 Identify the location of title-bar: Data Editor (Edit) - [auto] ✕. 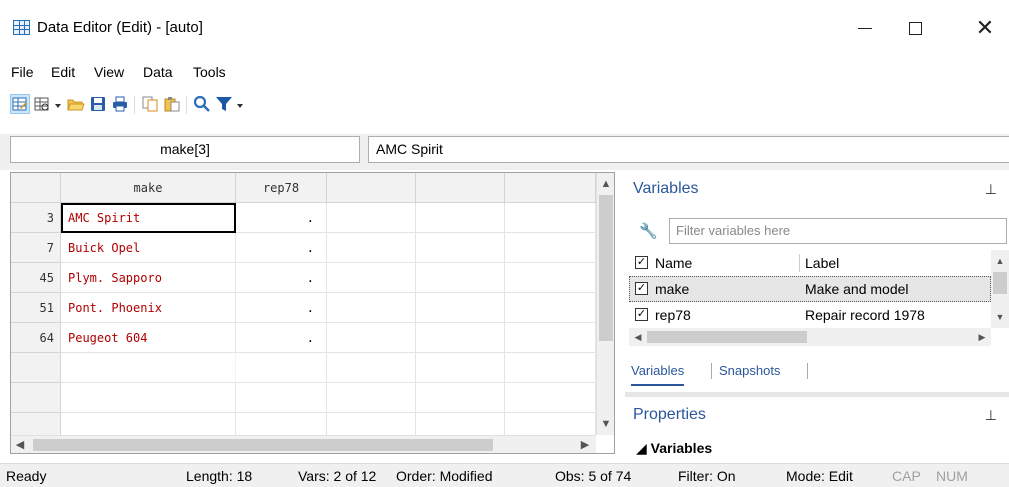
(504, 28).